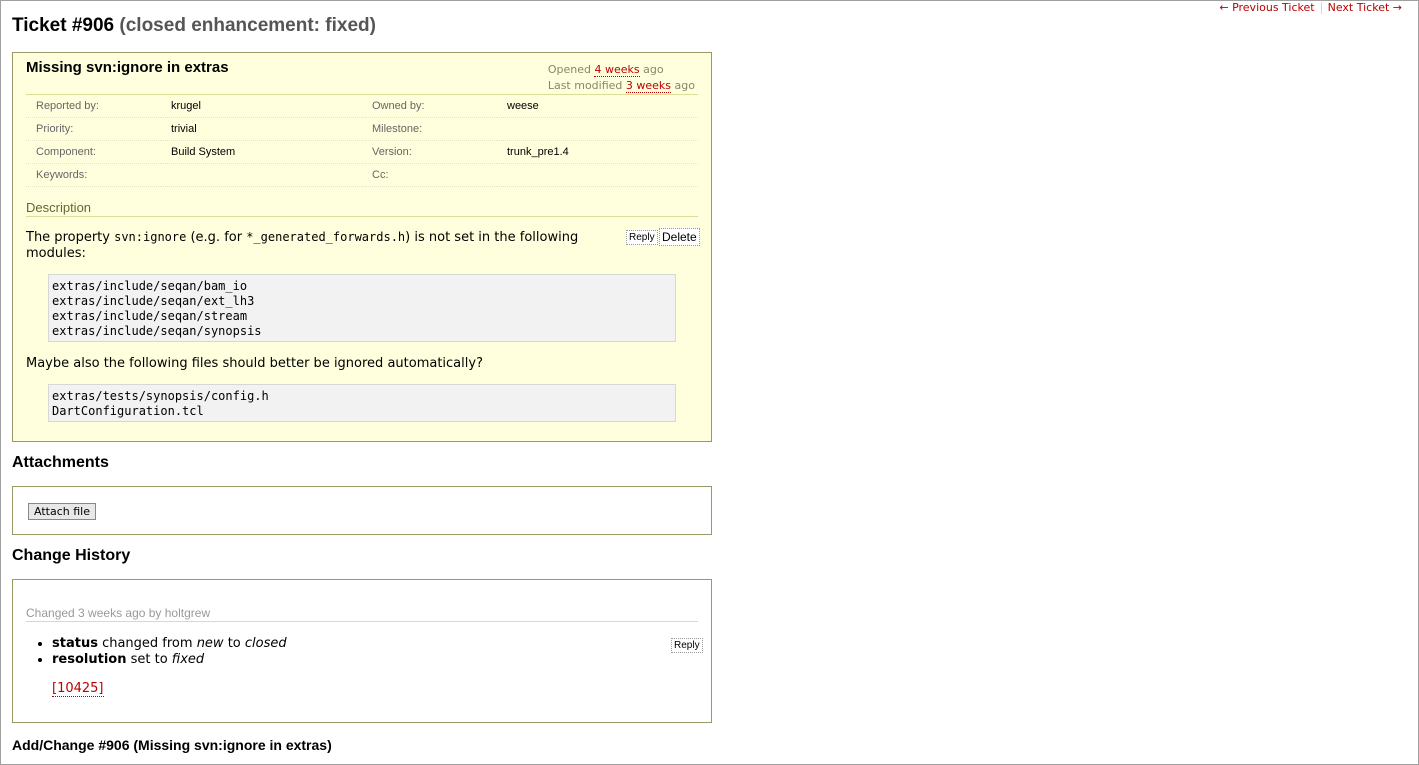 The width and height of the screenshot is (1419, 765). I want to click on inline-code: *_generated_forwards.h, so click(326, 237).